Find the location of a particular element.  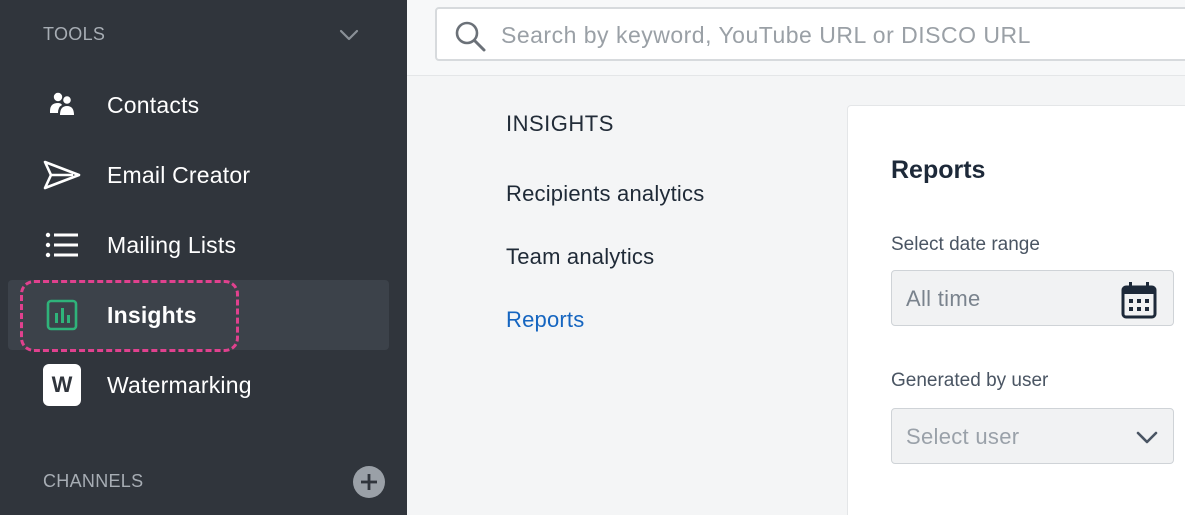

sidebar-item-insights: Insights is located at coordinates (198, 315).